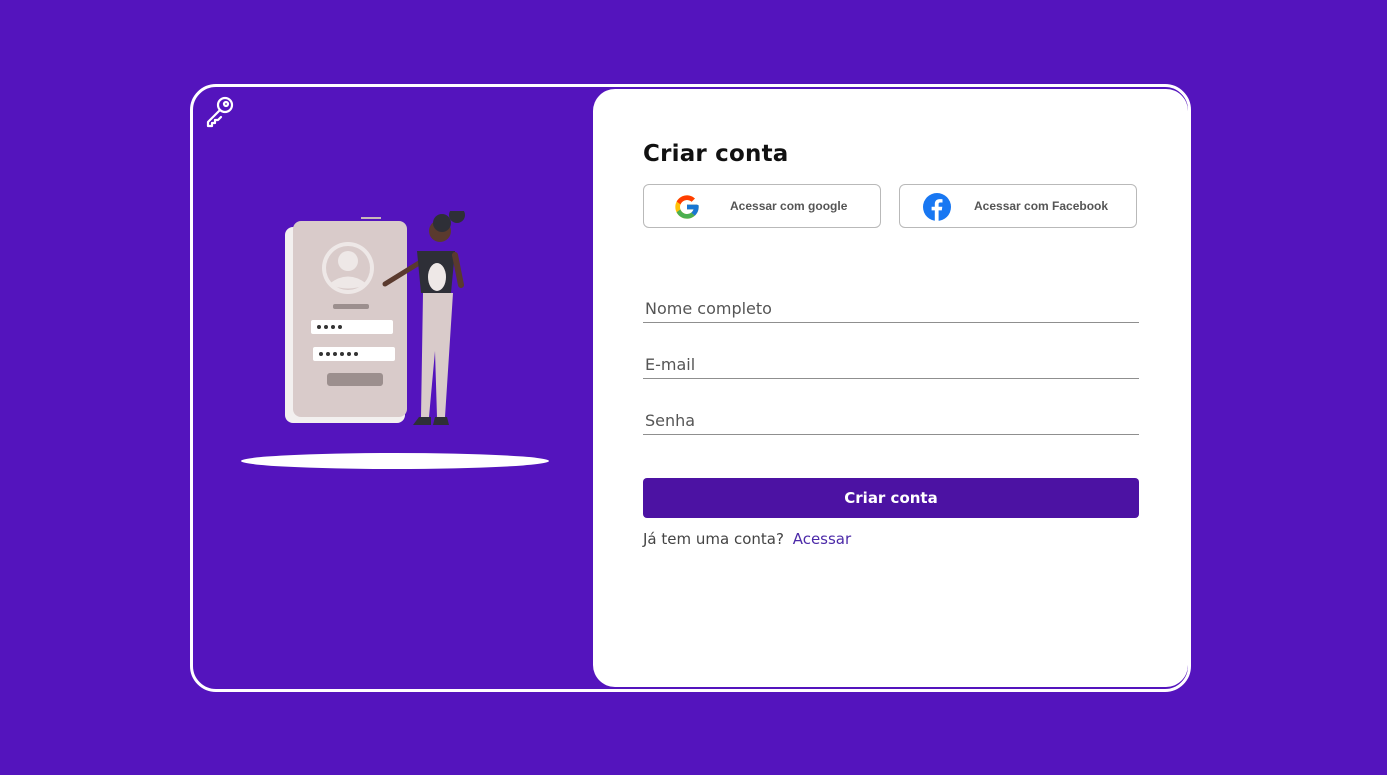 The height and width of the screenshot is (775, 1387). What do you see at coordinates (937, 207) in the screenshot?
I see `facebook-icon` at bounding box center [937, 207].